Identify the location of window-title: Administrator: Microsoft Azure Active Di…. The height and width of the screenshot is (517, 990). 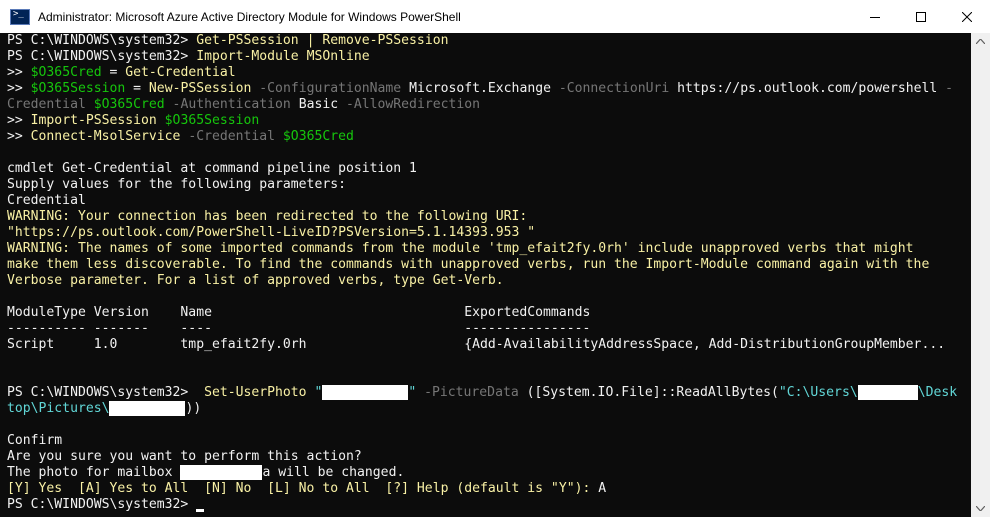
(249, 16).